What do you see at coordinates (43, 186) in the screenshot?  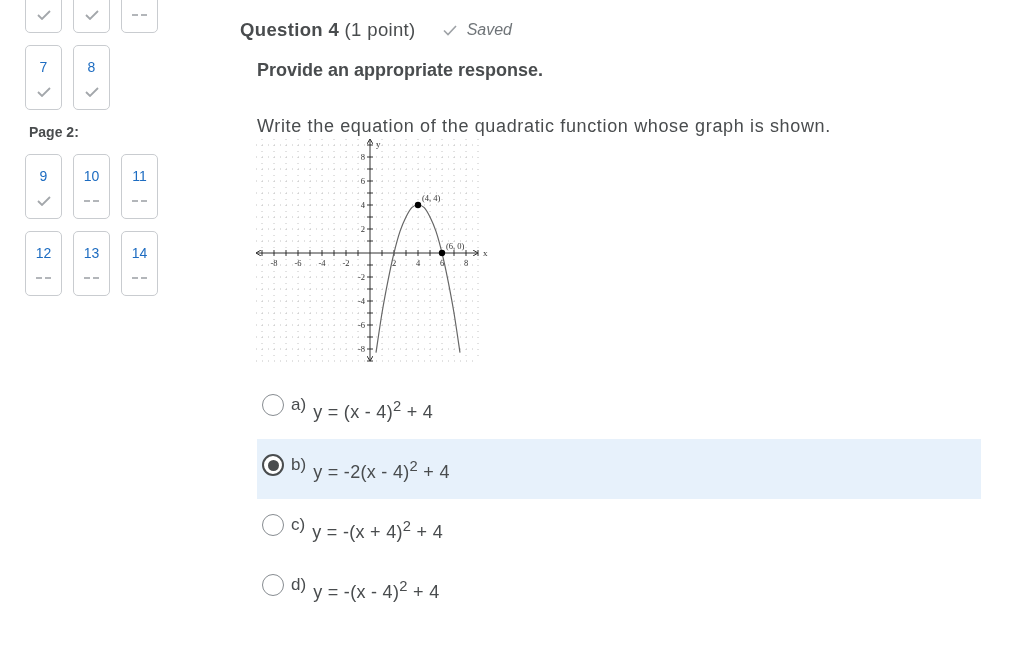 I see `question-tile: 9` at bounding box center [43, 186].